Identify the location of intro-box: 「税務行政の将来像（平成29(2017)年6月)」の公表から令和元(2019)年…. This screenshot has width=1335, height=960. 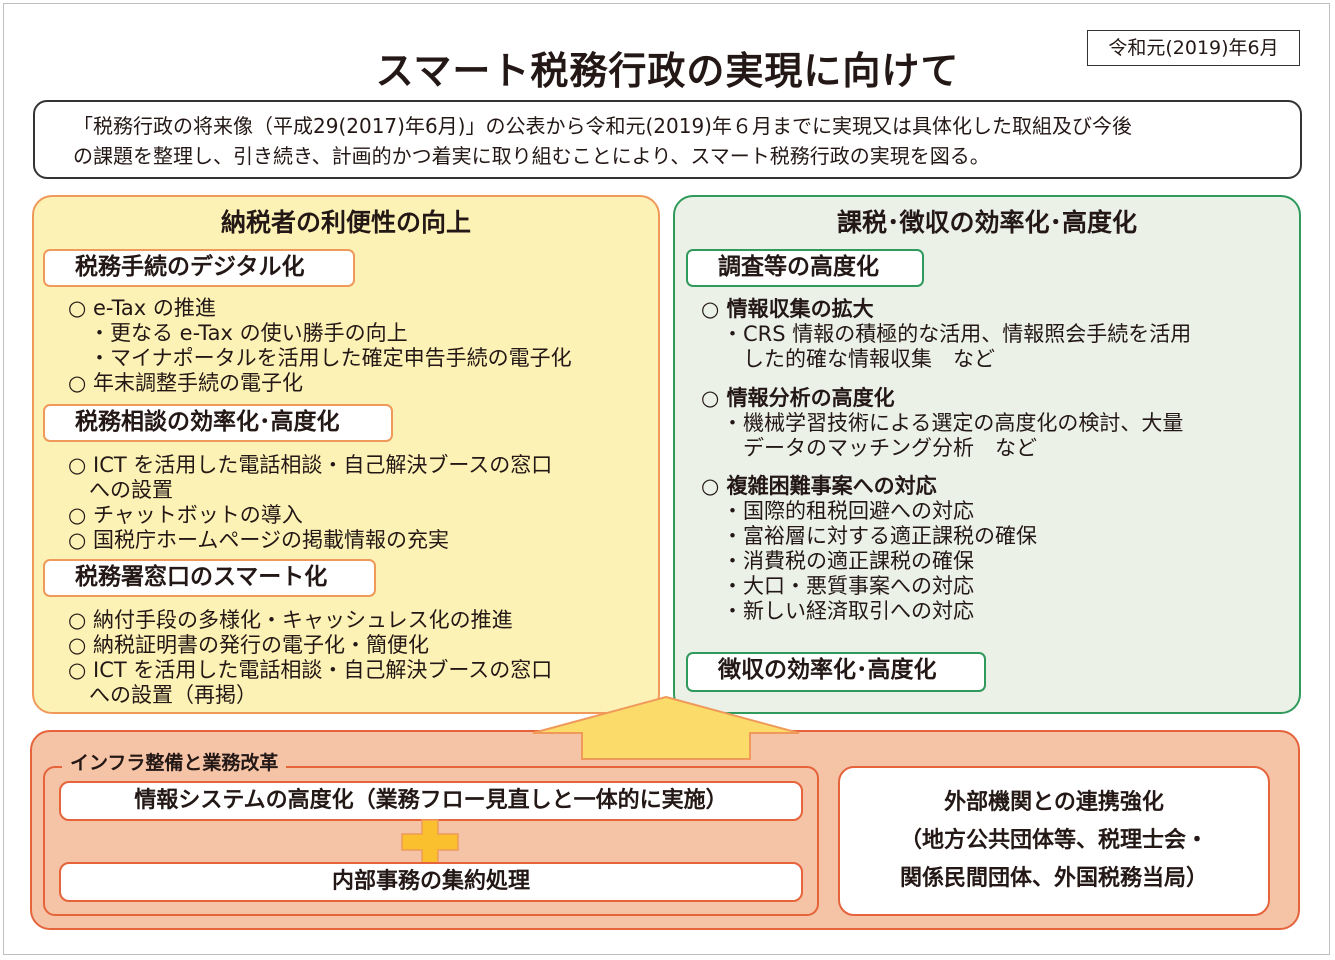
(667, 139).